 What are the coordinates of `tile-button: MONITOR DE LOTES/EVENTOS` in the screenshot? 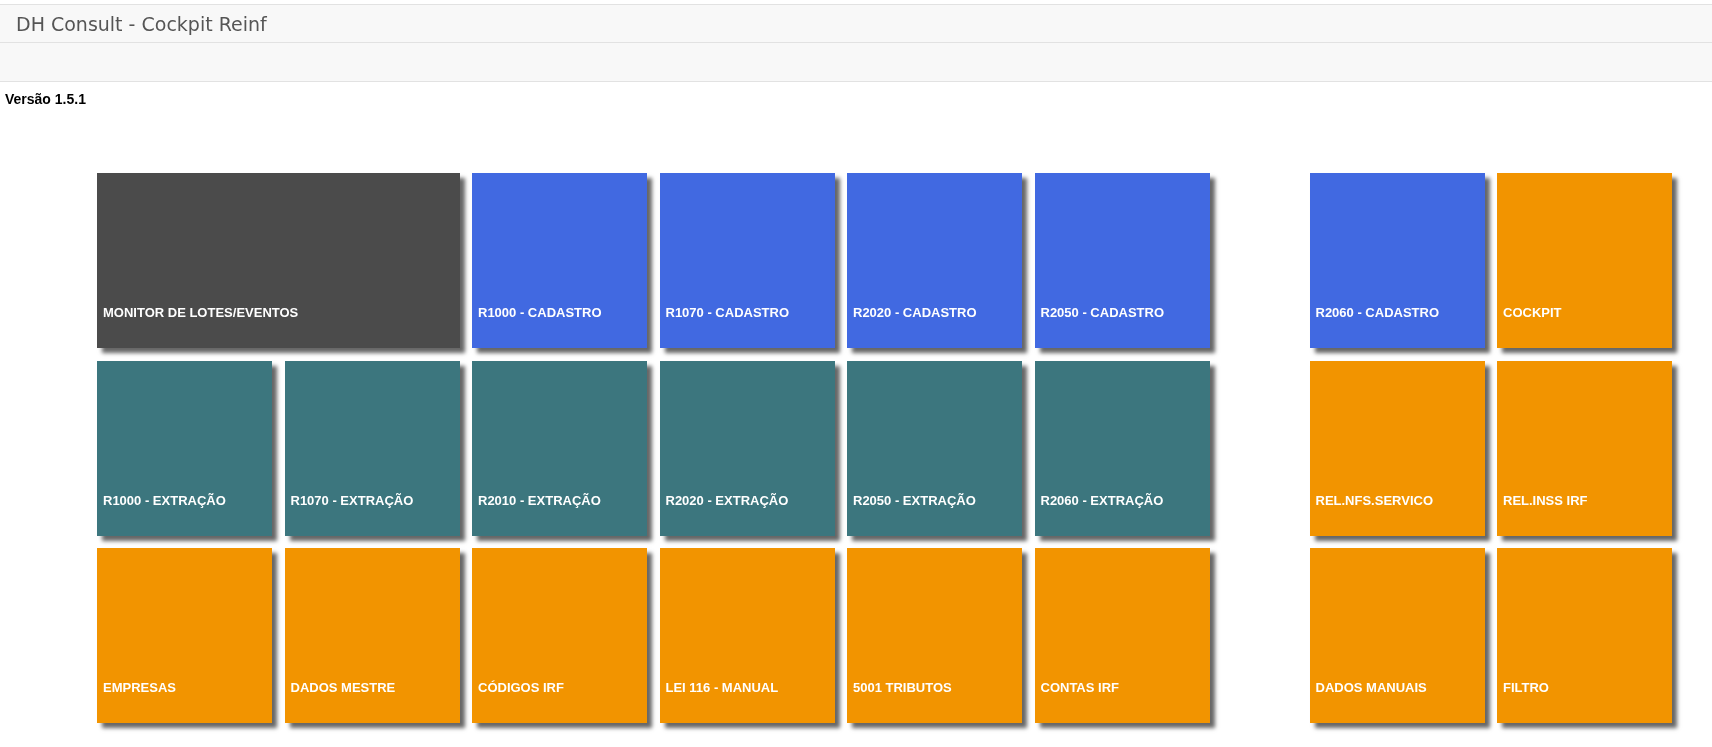 It's located at (278, 260).